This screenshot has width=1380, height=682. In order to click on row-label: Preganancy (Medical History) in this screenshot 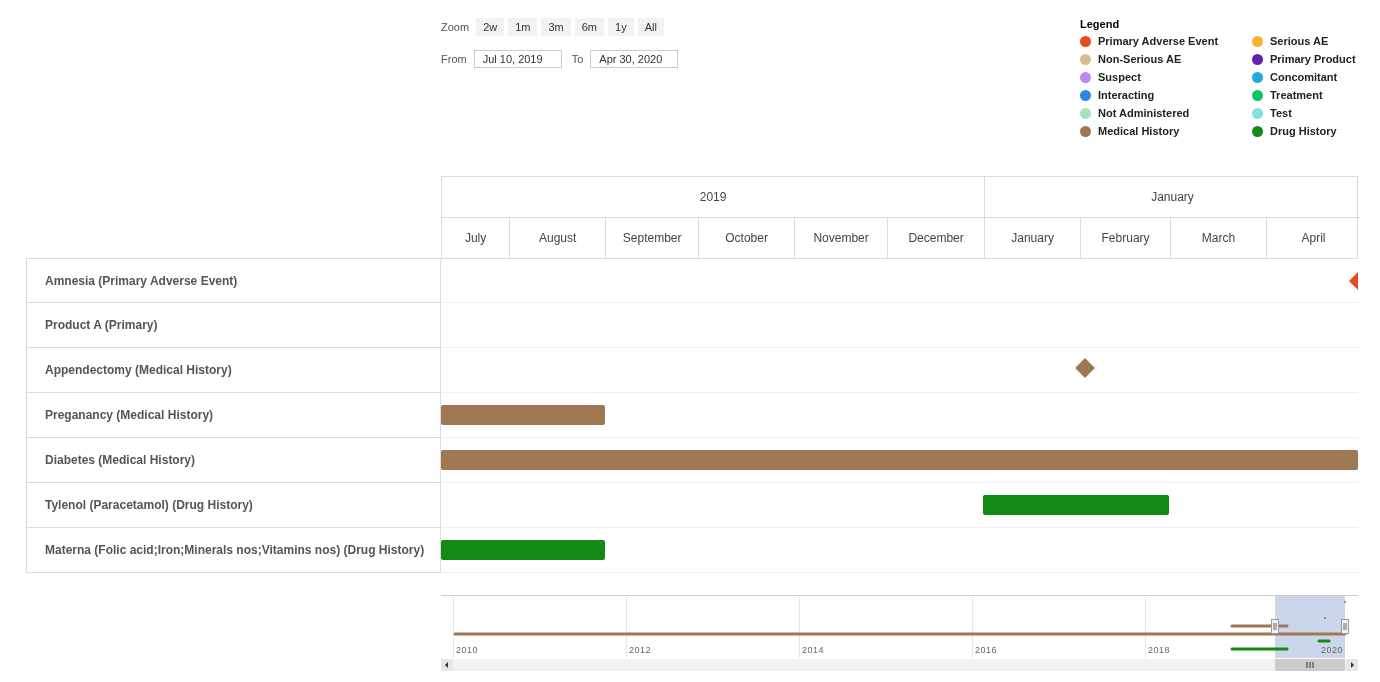, I will do `click(233, 415)`.